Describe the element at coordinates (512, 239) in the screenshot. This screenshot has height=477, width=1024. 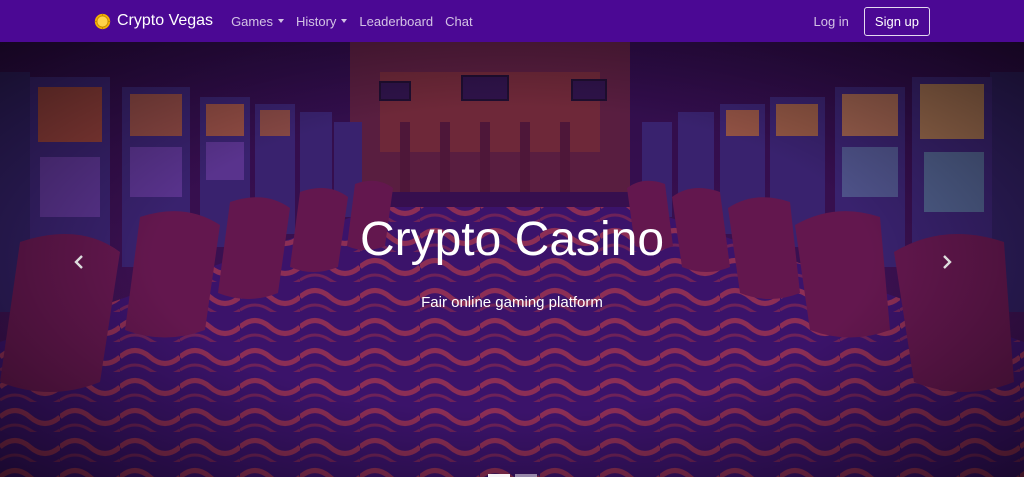
I see `hero-title: Crypto Casino` at that location.